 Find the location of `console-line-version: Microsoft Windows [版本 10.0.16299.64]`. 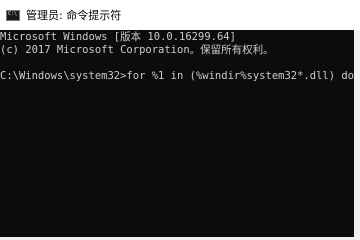

console-line-version: Microsoft Windows [版本 10.0.16299.64] is located at coordinates (118, 37).